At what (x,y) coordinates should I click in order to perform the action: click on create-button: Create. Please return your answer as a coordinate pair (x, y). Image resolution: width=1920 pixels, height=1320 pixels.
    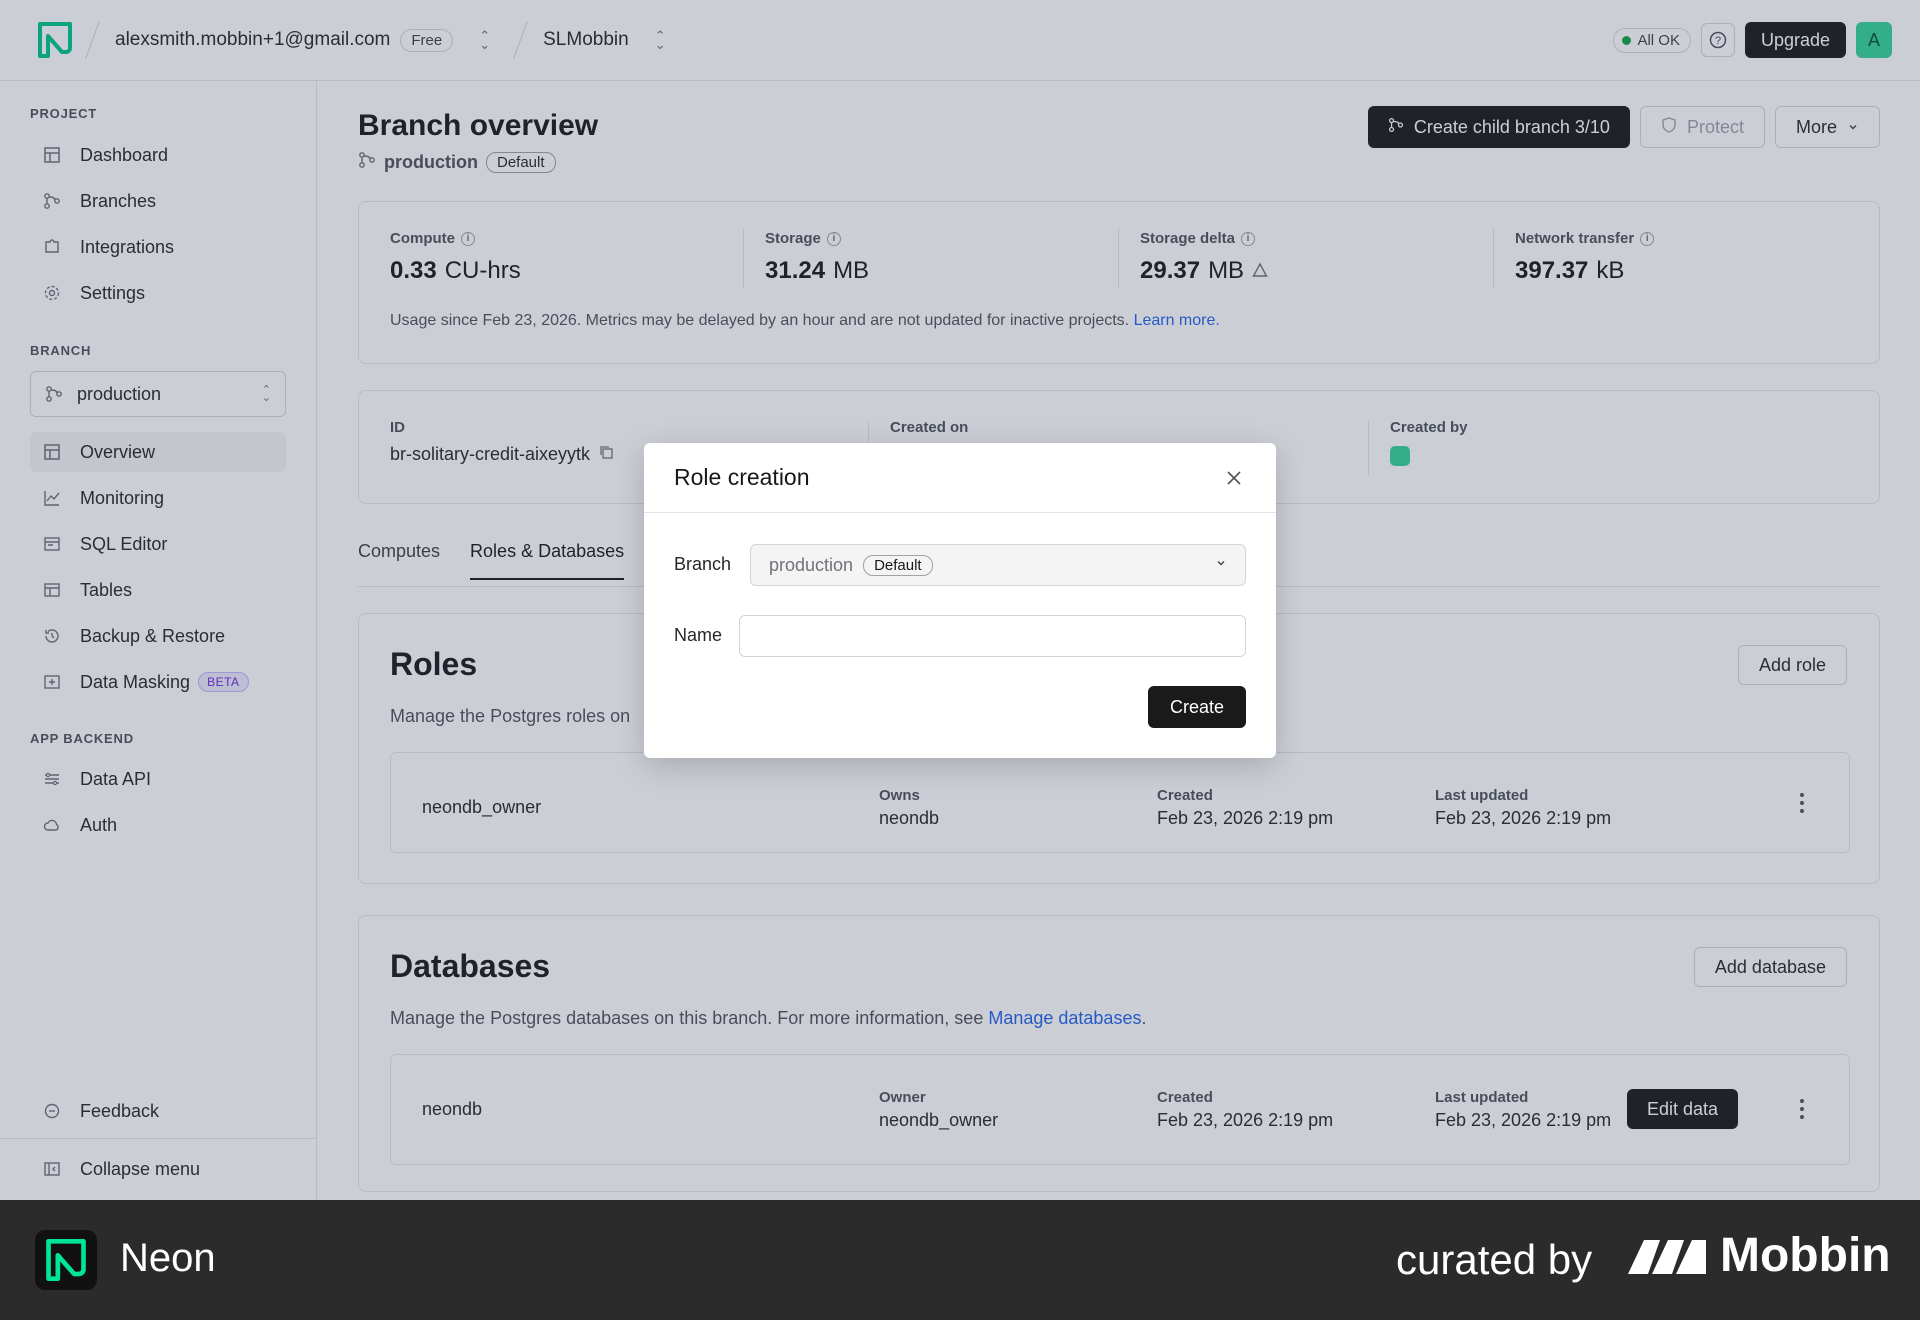
    Looking at the image, I should click on (1197, 707).